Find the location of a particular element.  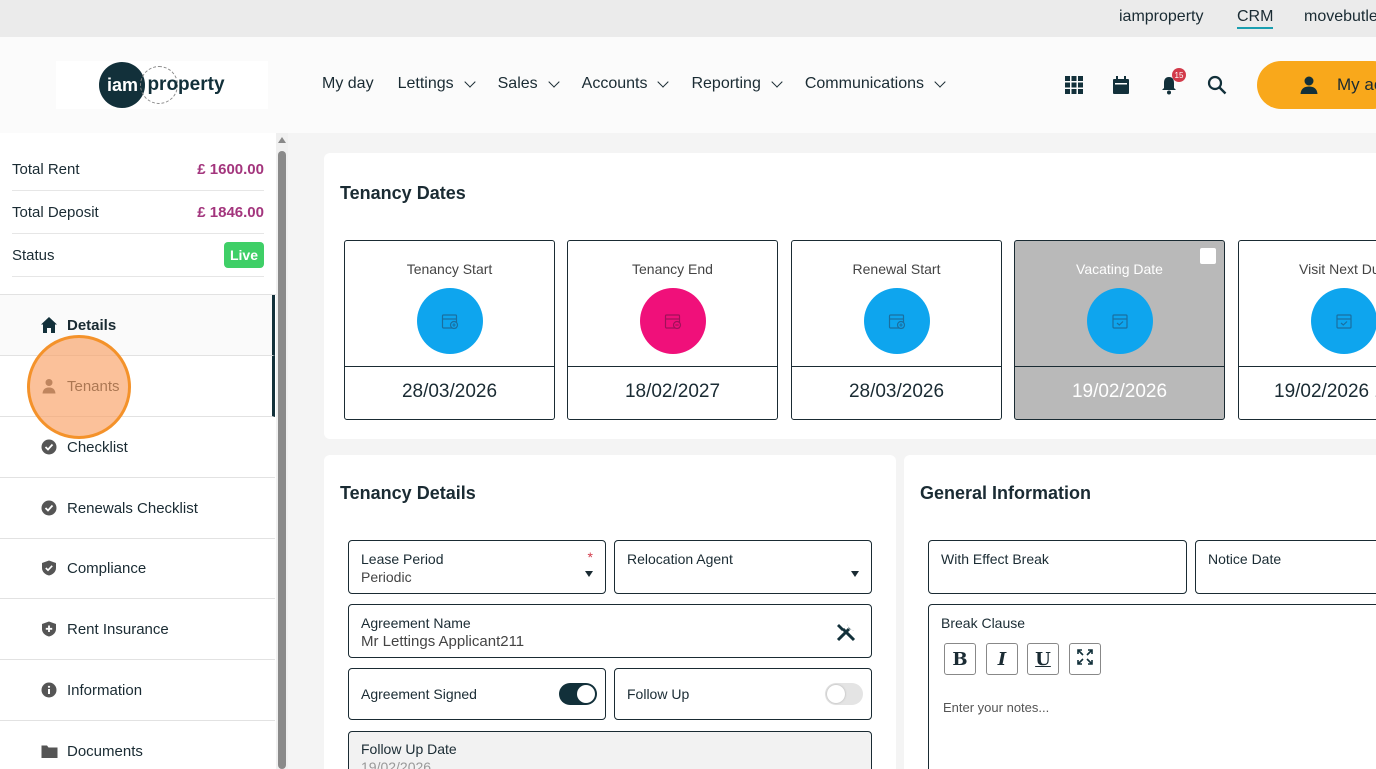

date-box-vacating-date: Vacating Date 19/02/2026 is located at coordinates (1119, 330).